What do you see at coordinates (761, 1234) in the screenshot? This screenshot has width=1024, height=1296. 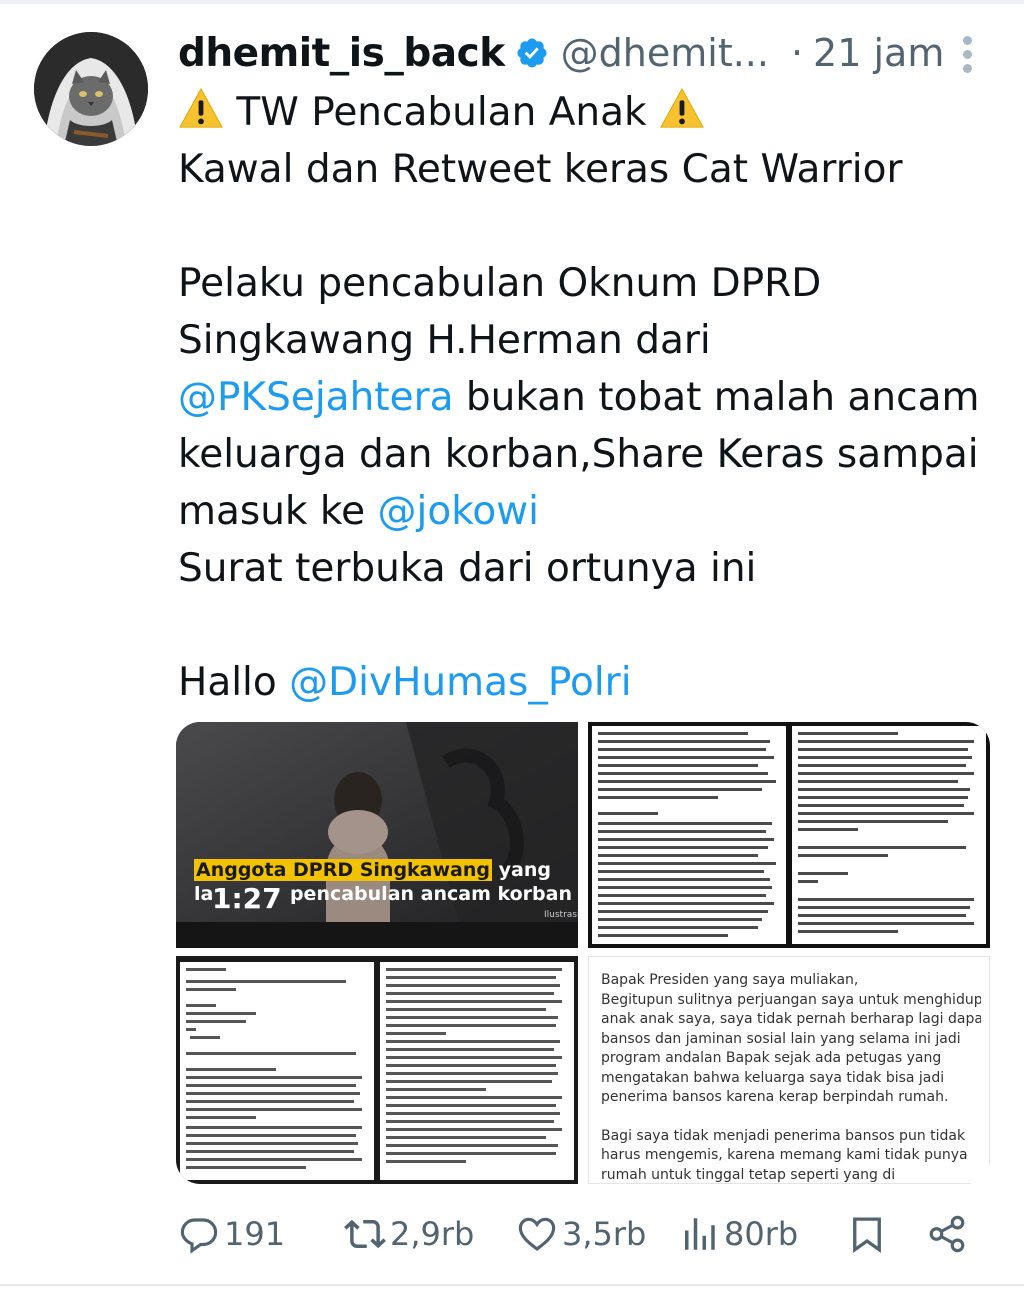 I see `view-count: 80rb` at bounding box center [761, 1234].